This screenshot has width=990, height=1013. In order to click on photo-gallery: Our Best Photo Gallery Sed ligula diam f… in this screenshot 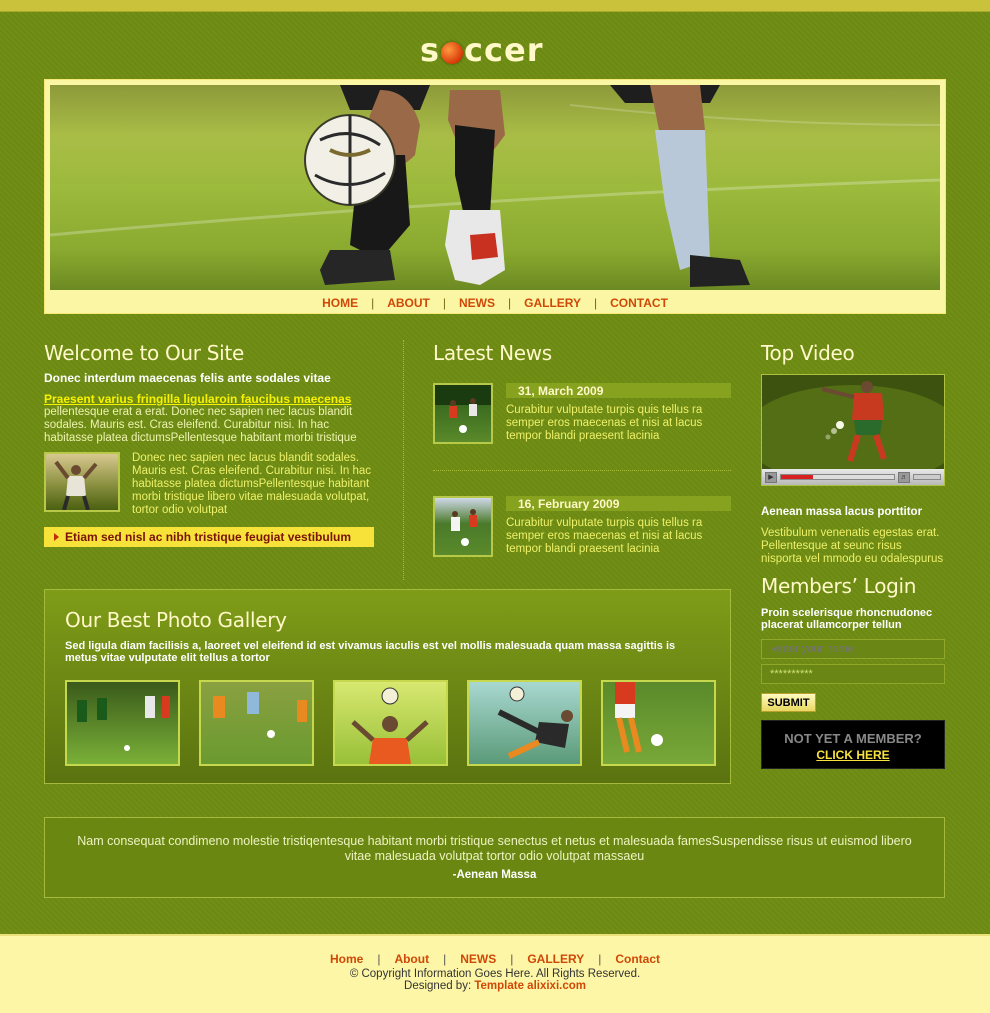, I will do `click(387, 686)`.